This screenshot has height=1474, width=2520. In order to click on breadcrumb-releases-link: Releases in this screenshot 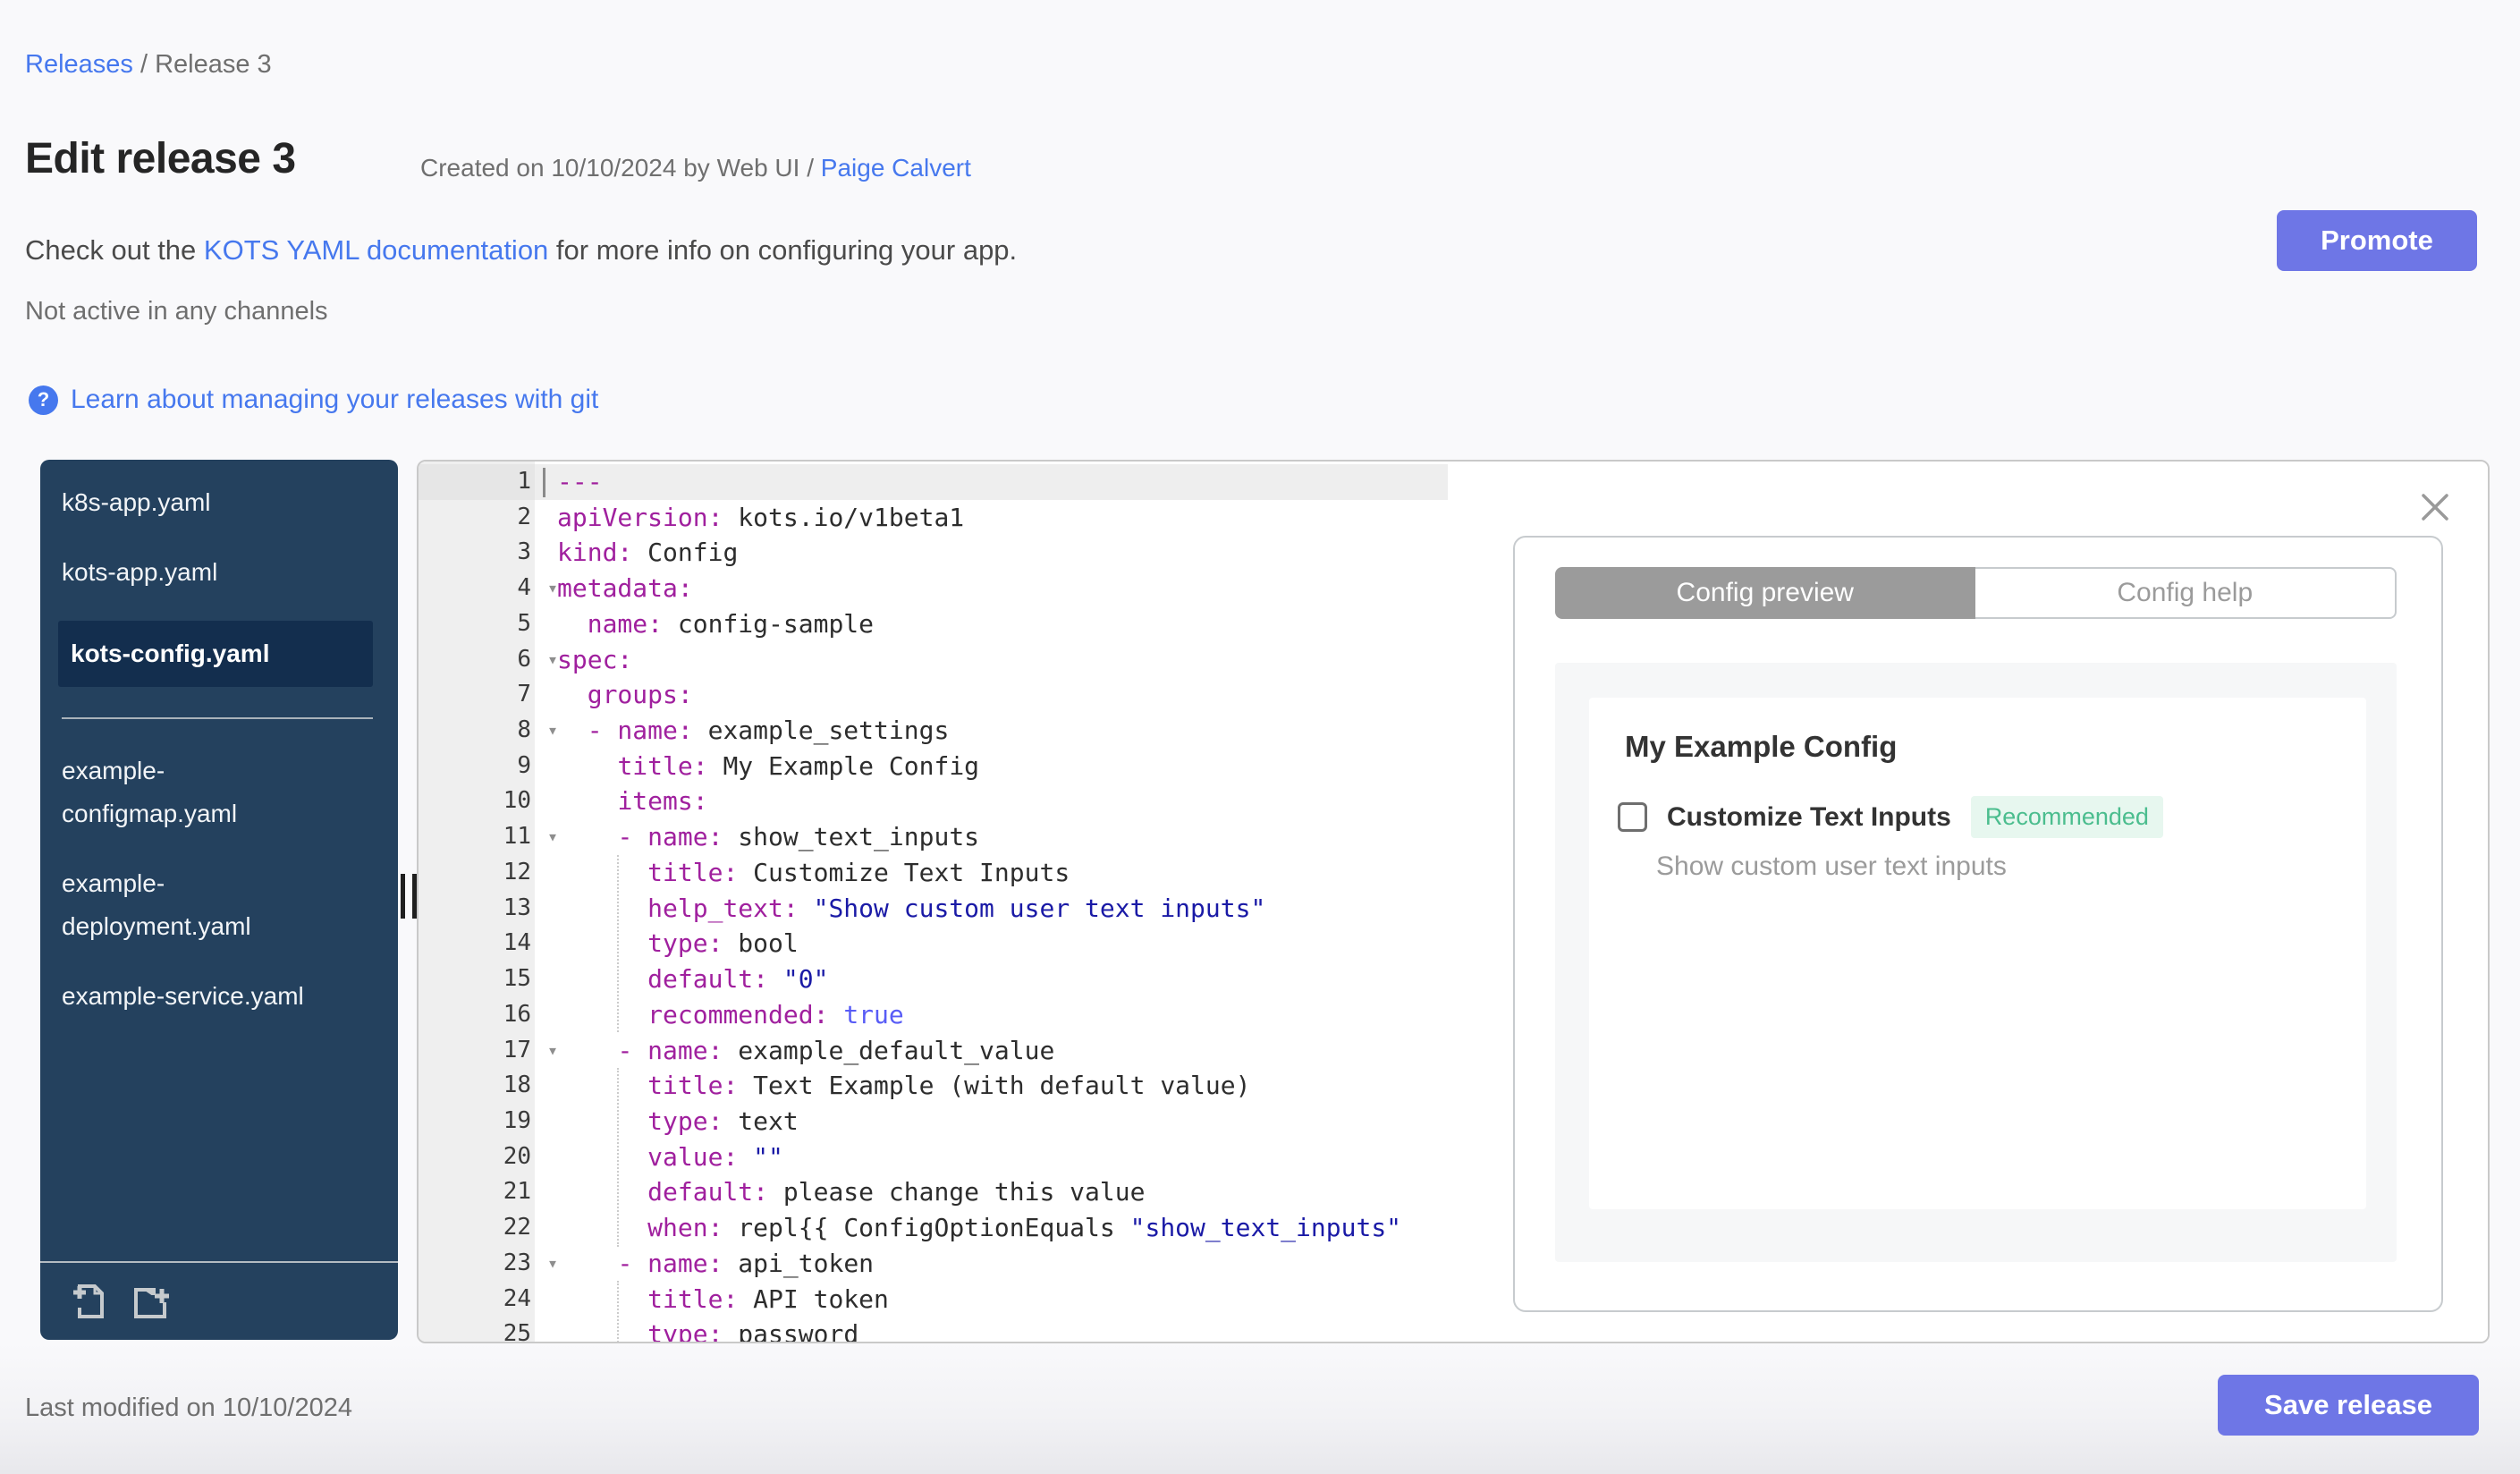, I will do `click(79, 64)`.